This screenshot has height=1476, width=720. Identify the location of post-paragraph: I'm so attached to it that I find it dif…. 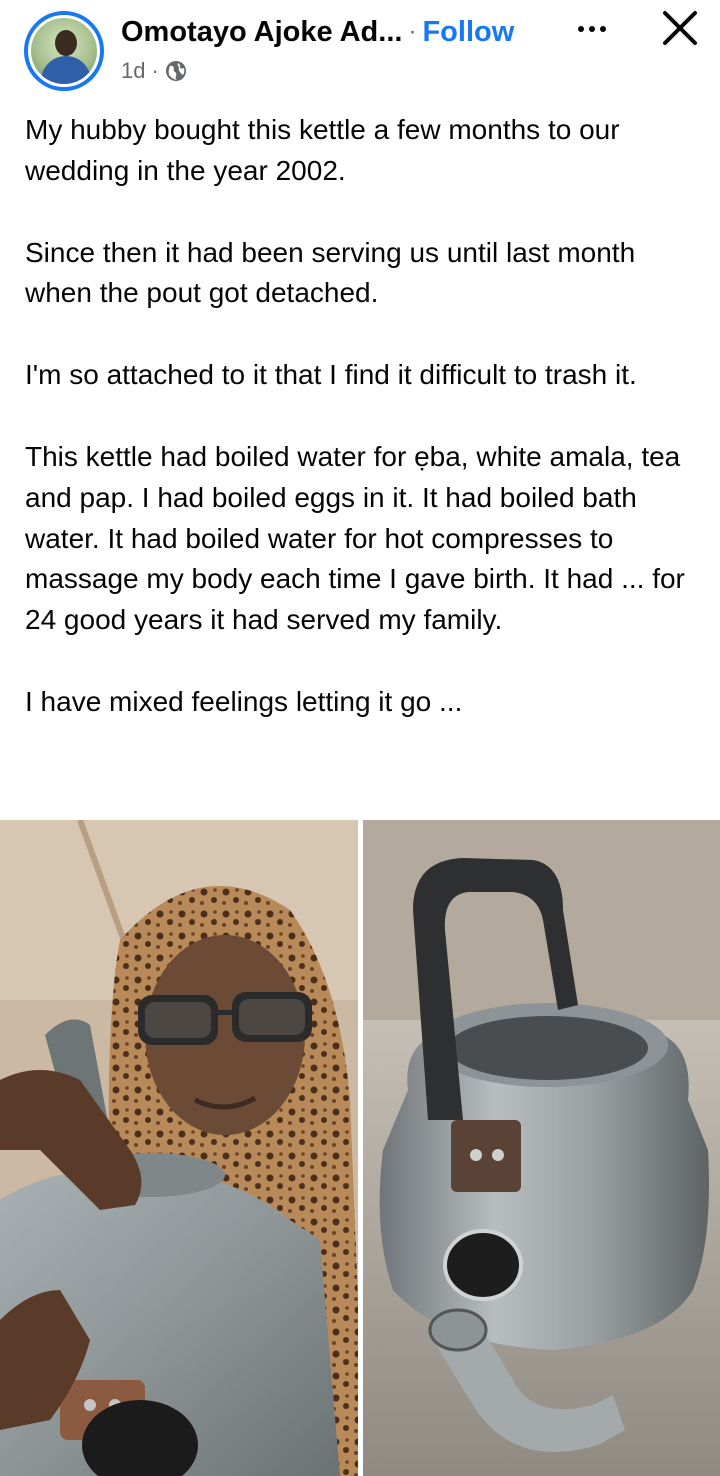
(331, 375).